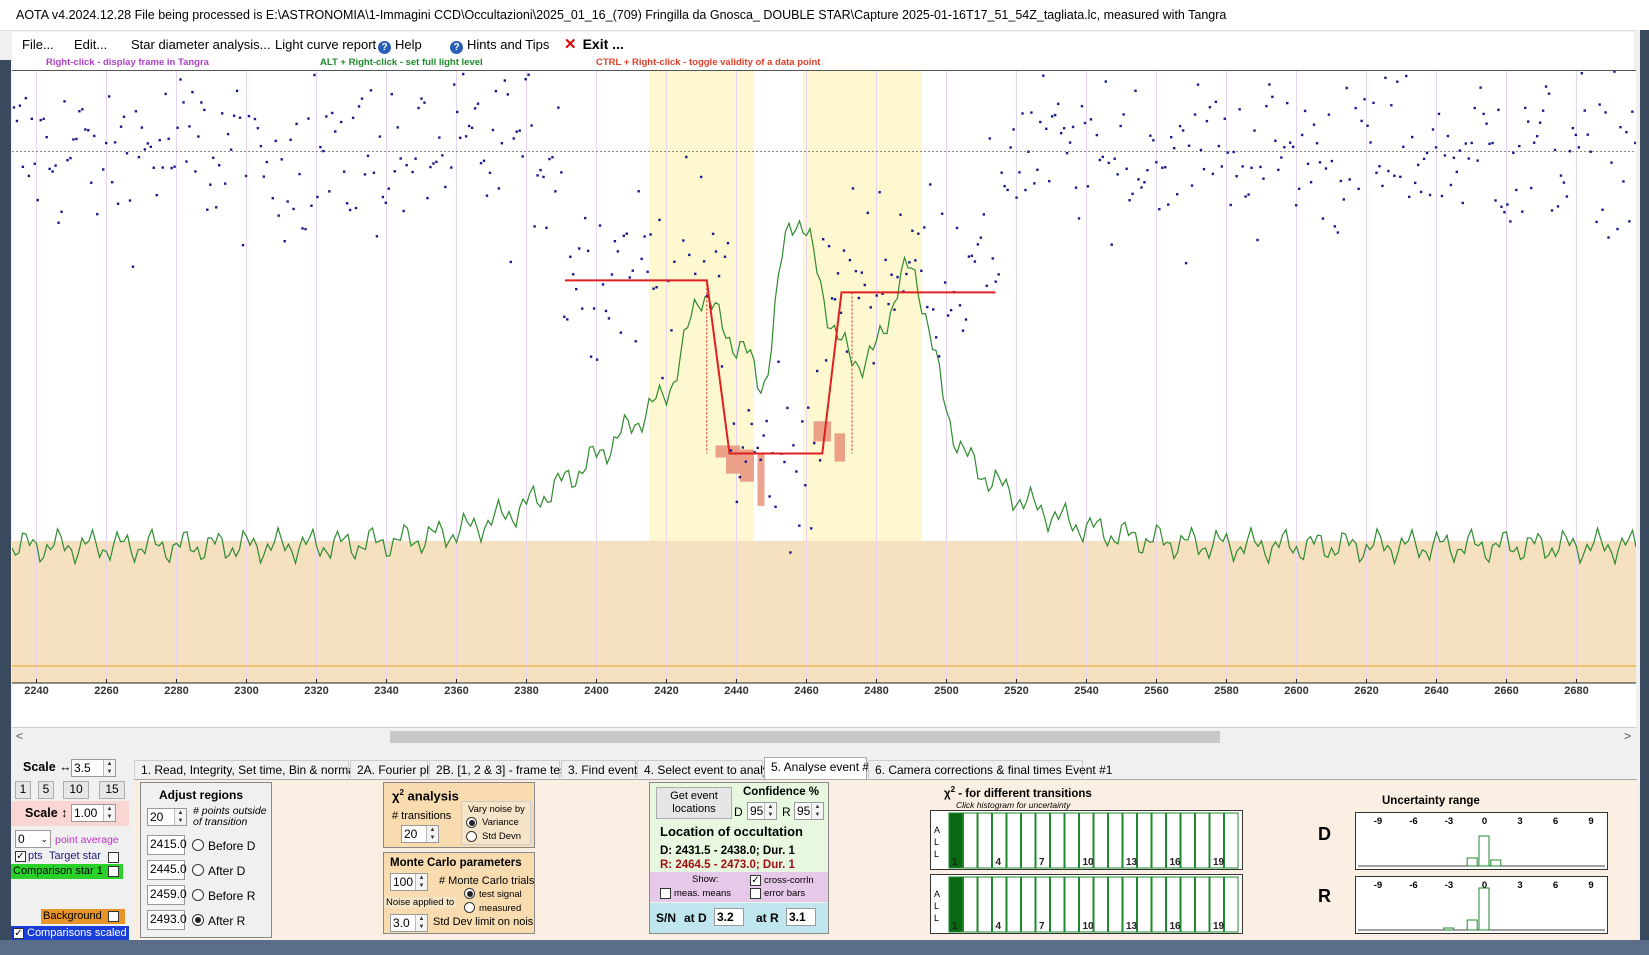  I want to click on x-tick-label: 2480, so click(876, 691).